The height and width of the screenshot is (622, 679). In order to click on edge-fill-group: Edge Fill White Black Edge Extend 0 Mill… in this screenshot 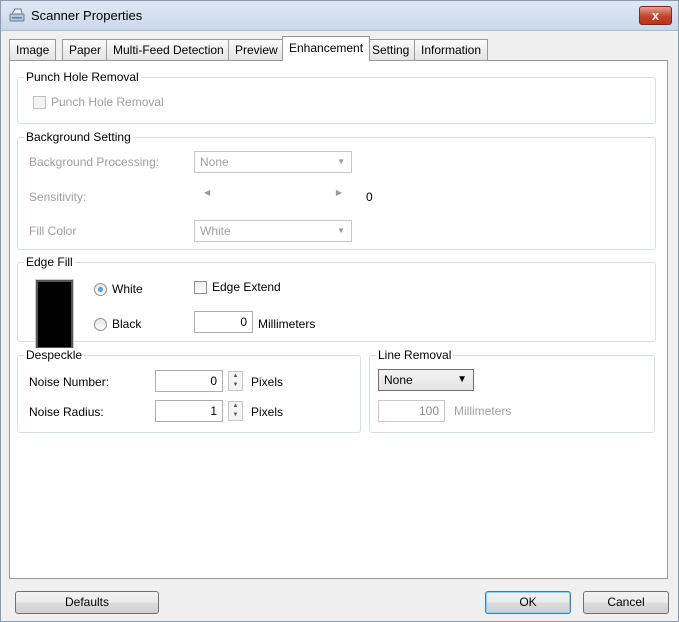, I will do `click(336, 302)`.